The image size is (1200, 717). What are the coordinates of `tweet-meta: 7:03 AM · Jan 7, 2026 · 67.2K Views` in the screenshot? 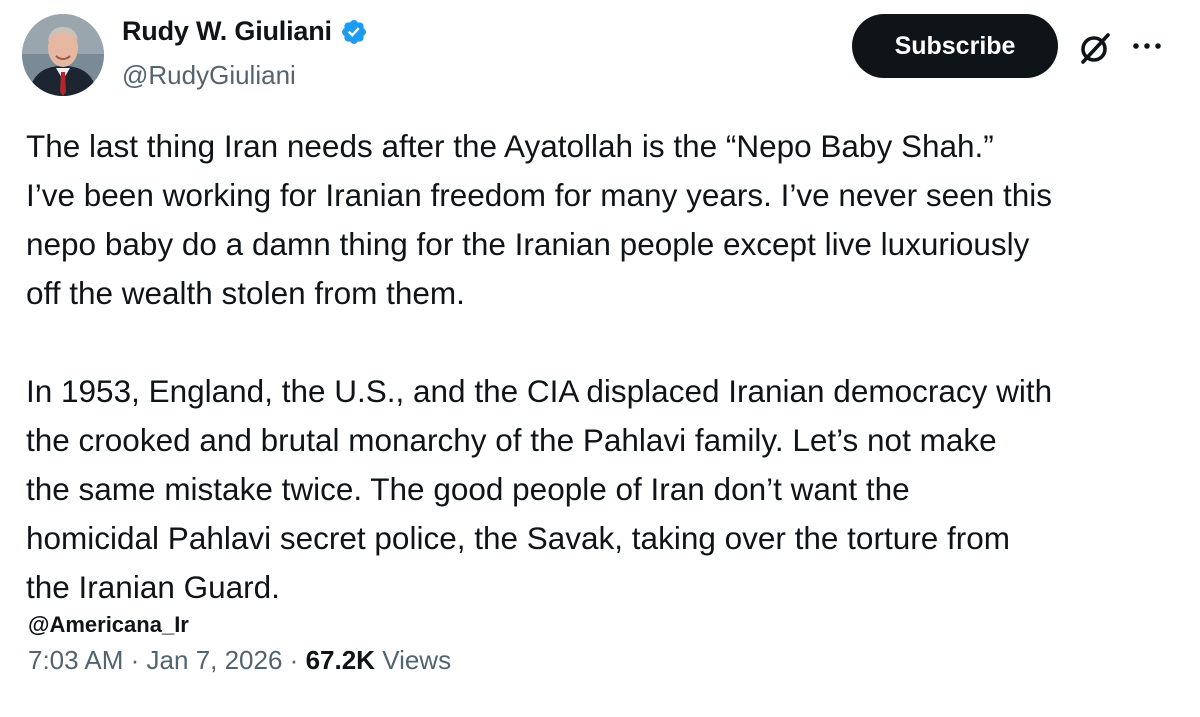 It's located at (239, 660).